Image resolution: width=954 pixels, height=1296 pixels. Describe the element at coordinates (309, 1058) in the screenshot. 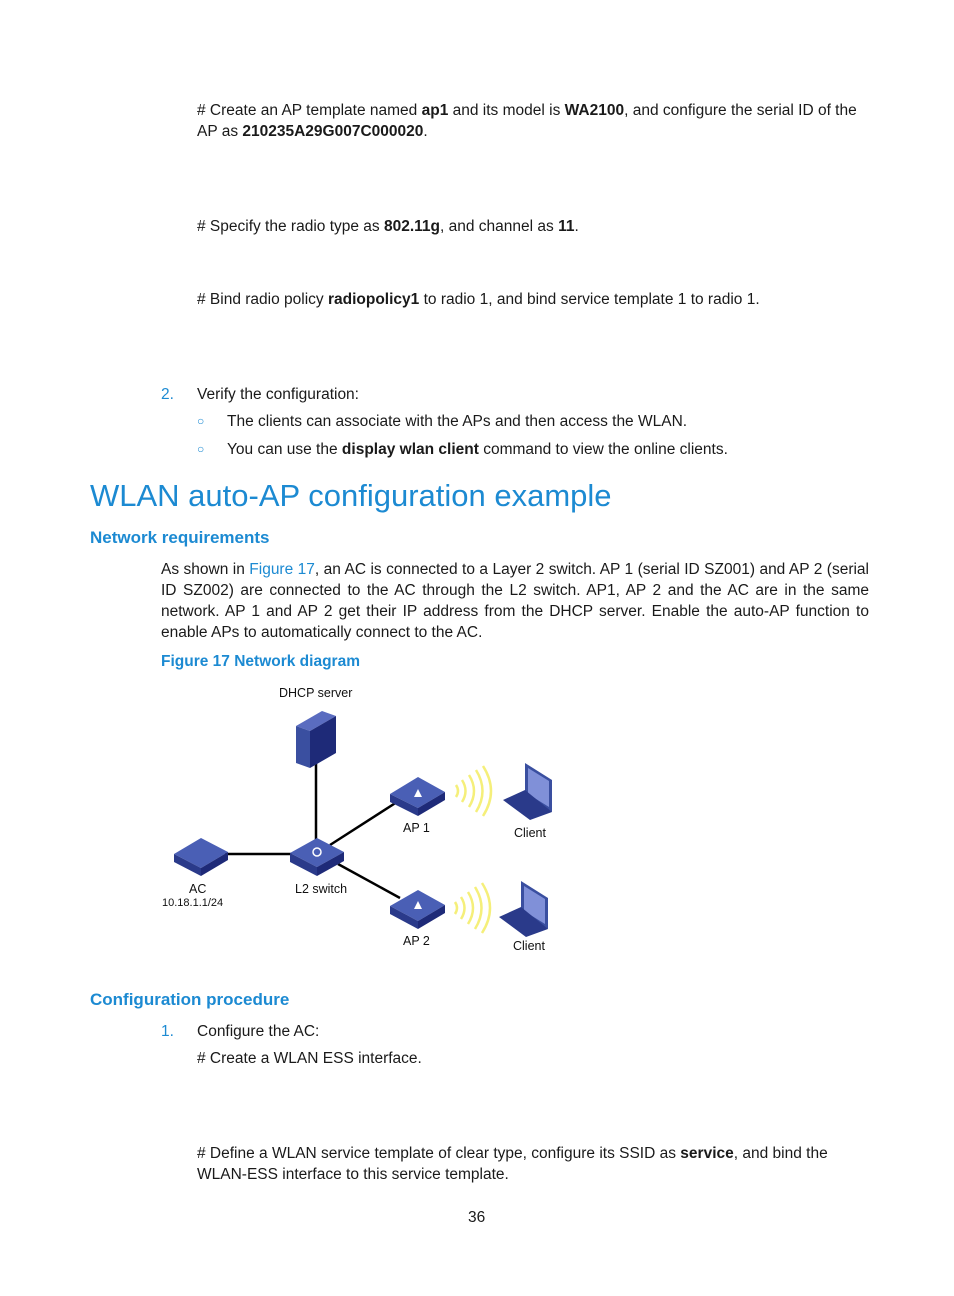

I see `create-ess-text: # Create a WLAN ESS interface.` at that location.